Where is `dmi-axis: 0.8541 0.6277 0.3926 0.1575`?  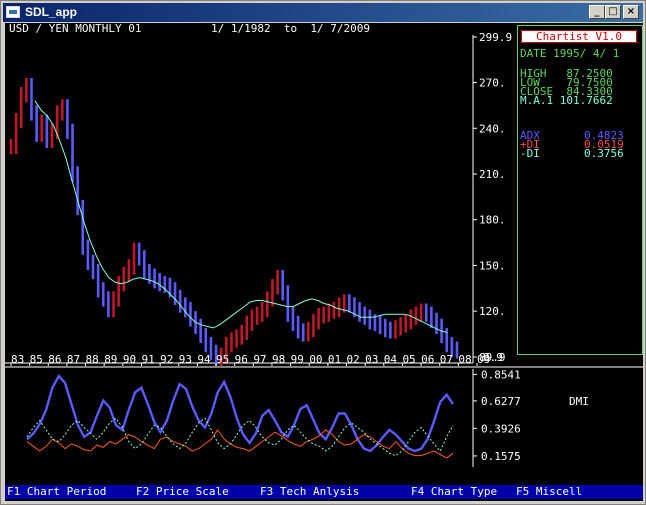
dmi-axis: 0.8541 0.6277 0.3926 0.1575 is located at coordinates (496, 417).